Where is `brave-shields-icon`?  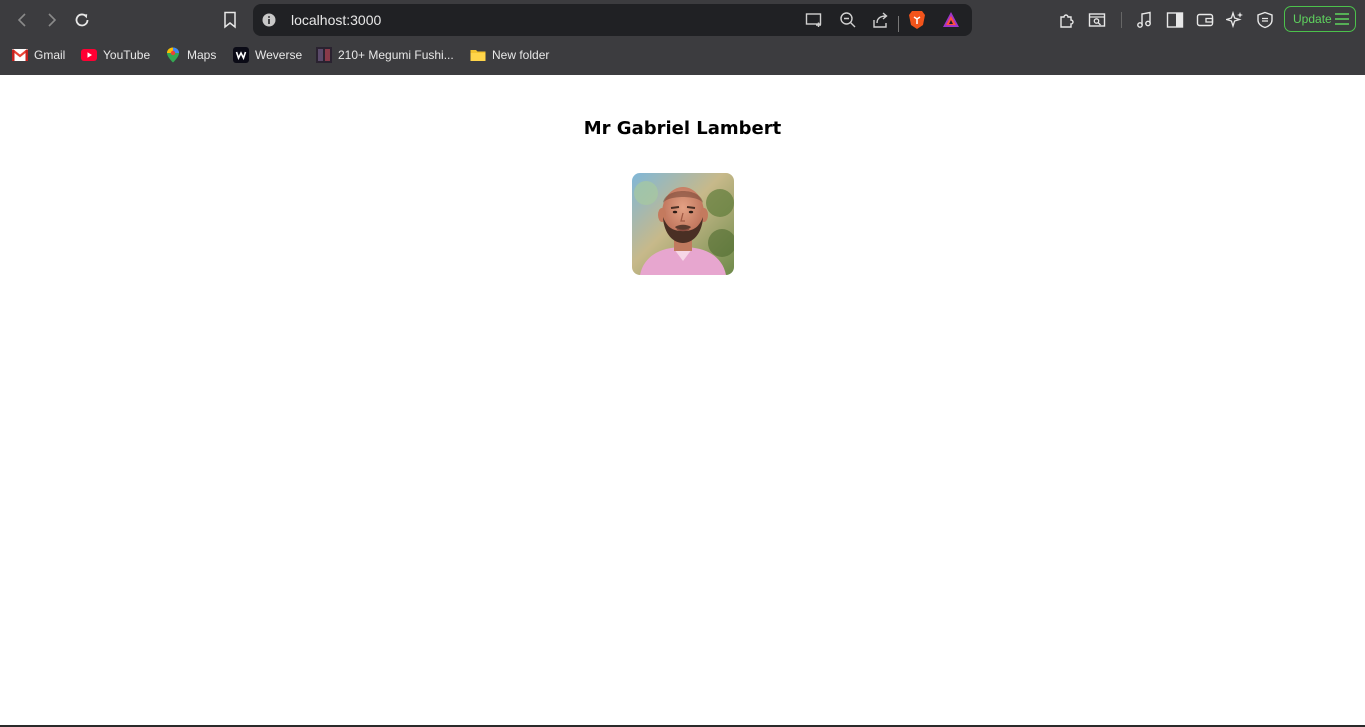
brave-shields-icon is located at coordinates (917, 20).